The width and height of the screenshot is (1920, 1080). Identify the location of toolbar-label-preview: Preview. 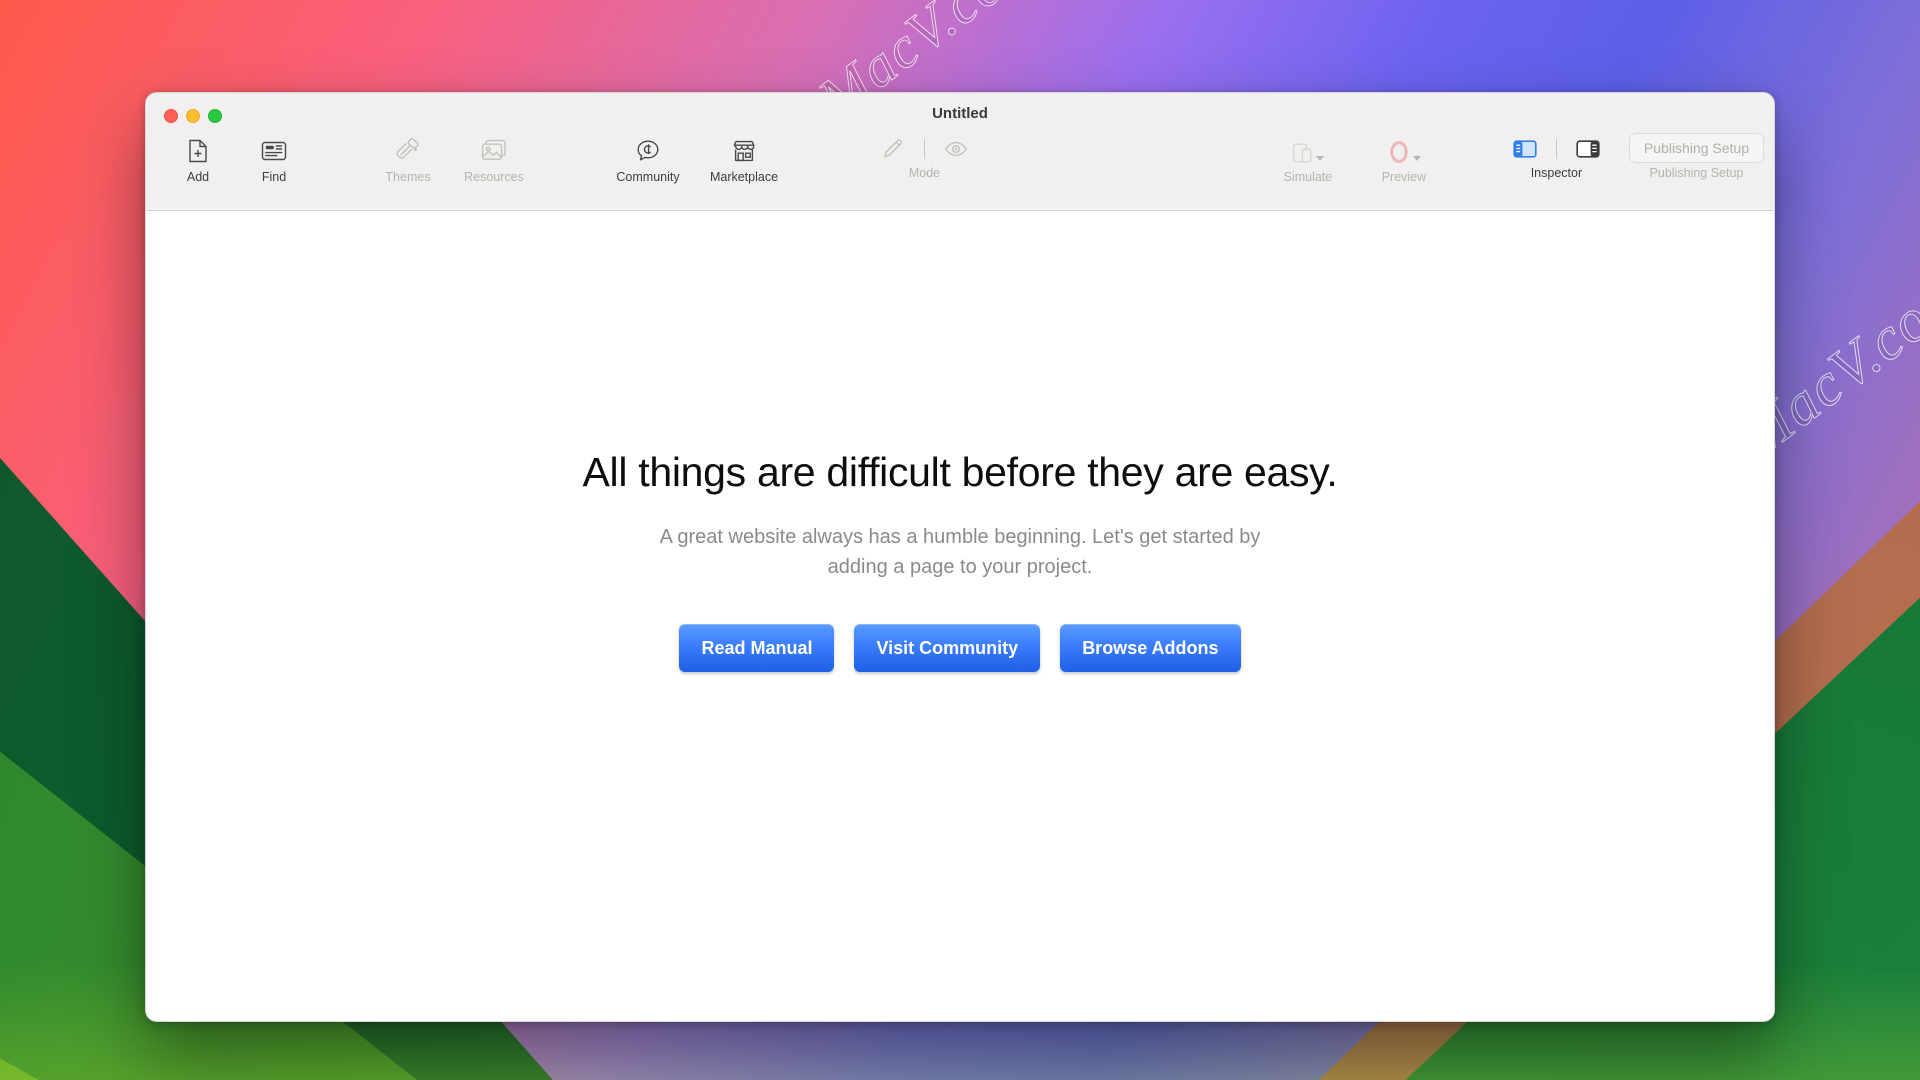
(1404, 177).